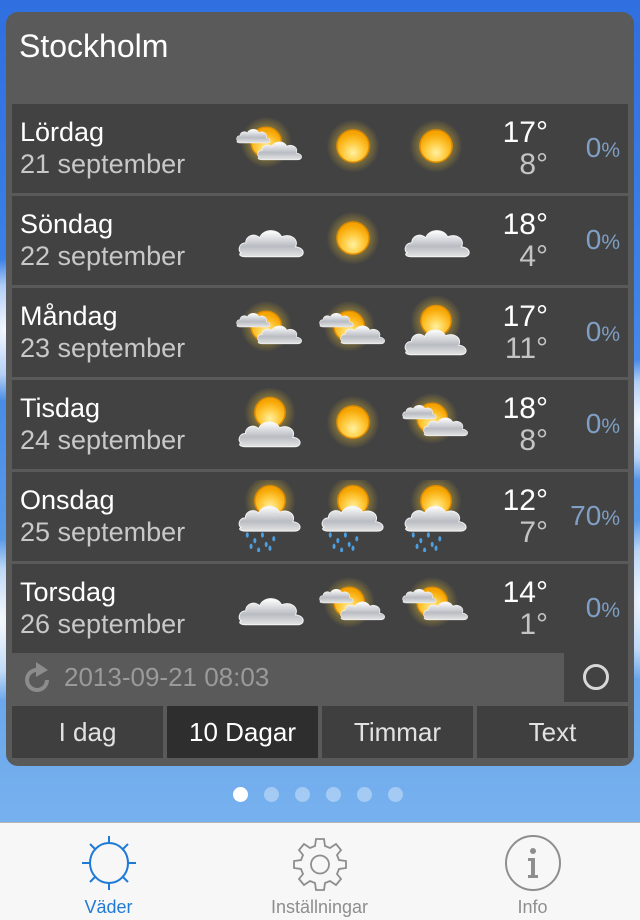  Describe the element at coordinates (533, 532) in the screenshot. I see `temp-low: 7°` at that location.